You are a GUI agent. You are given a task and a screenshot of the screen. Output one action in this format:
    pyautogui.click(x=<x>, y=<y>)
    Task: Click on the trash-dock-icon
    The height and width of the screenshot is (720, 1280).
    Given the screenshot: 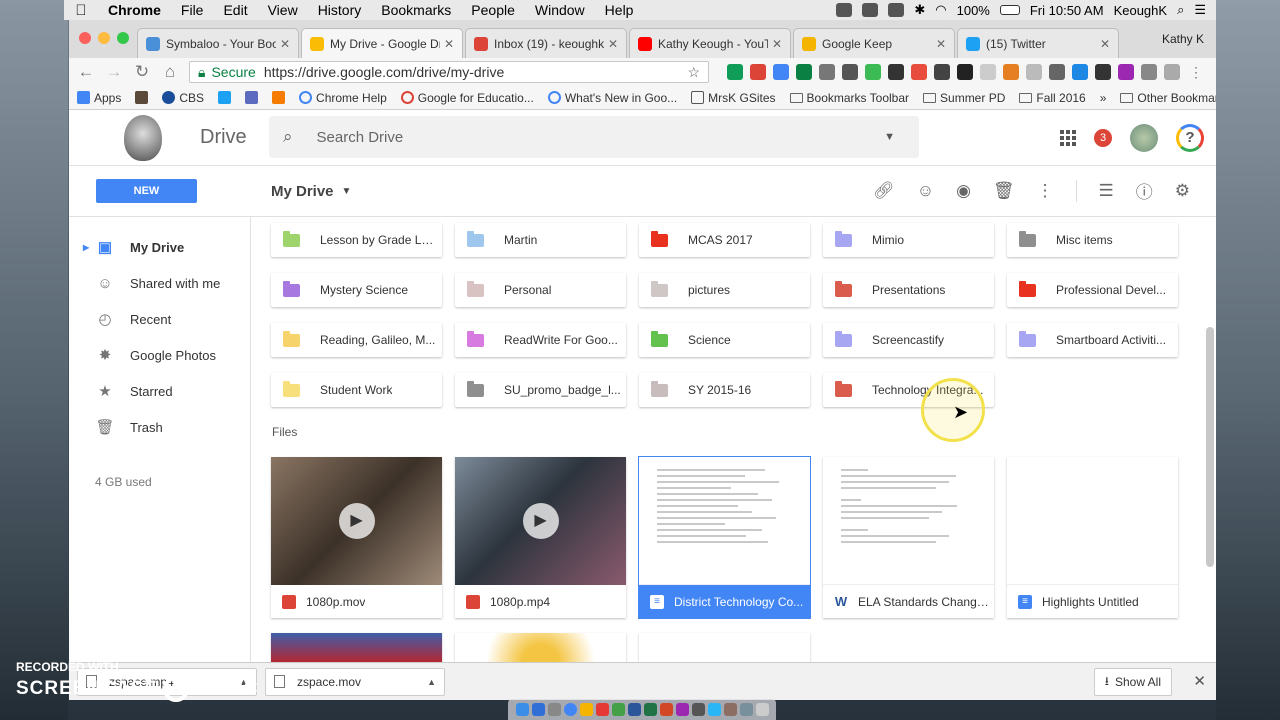 What is the action you would take?
    pyautogui.click(x=762, y=709)
    